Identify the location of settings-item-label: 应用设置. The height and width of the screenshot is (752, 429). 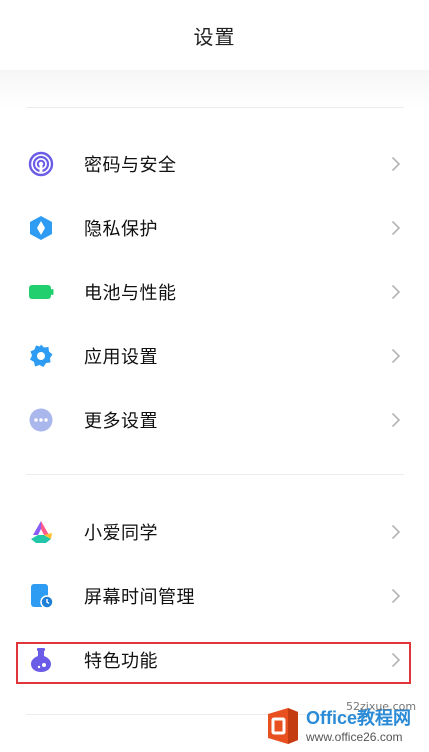
(121, 357).